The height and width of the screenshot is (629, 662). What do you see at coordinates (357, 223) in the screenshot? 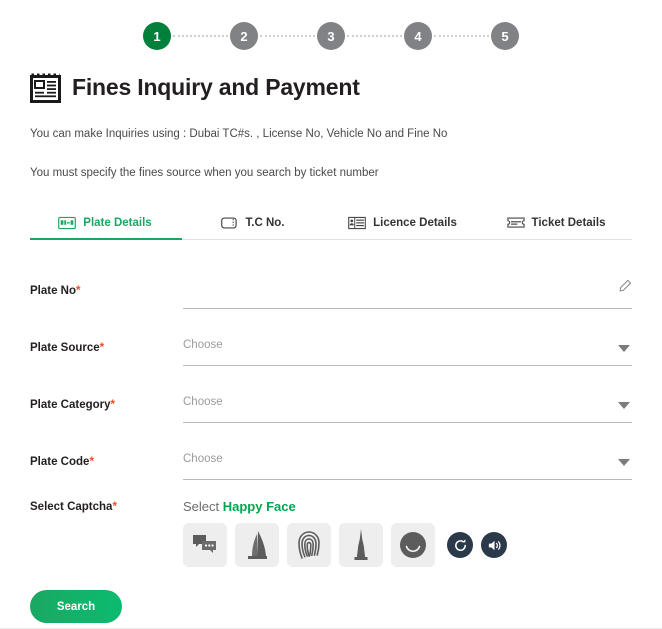
I see `id-card-icon` at bounding box center [357, 223].